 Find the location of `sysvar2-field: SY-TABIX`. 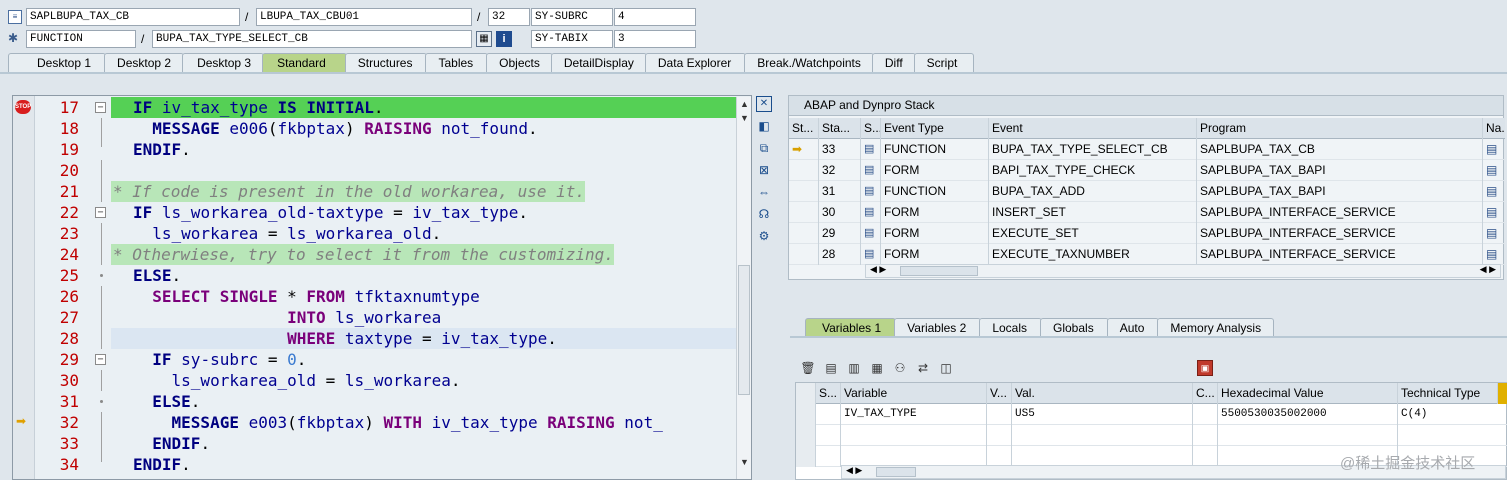

sysvar2-field: SY-TABIX is located at coordinates (572, 39).